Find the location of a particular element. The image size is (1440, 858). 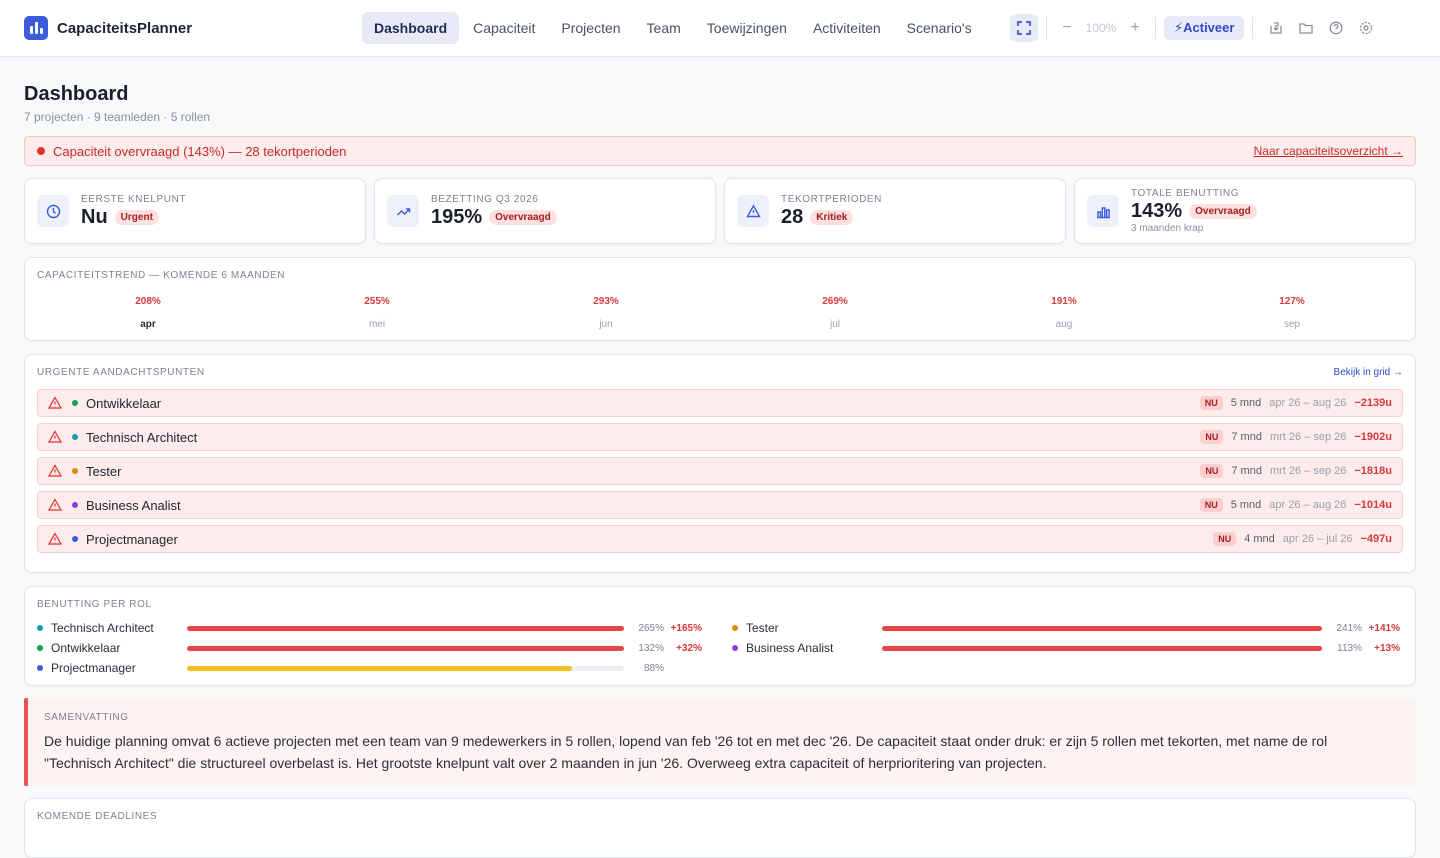

nav-activiteiten: Activiteiten is located at coordinates (847, 28).